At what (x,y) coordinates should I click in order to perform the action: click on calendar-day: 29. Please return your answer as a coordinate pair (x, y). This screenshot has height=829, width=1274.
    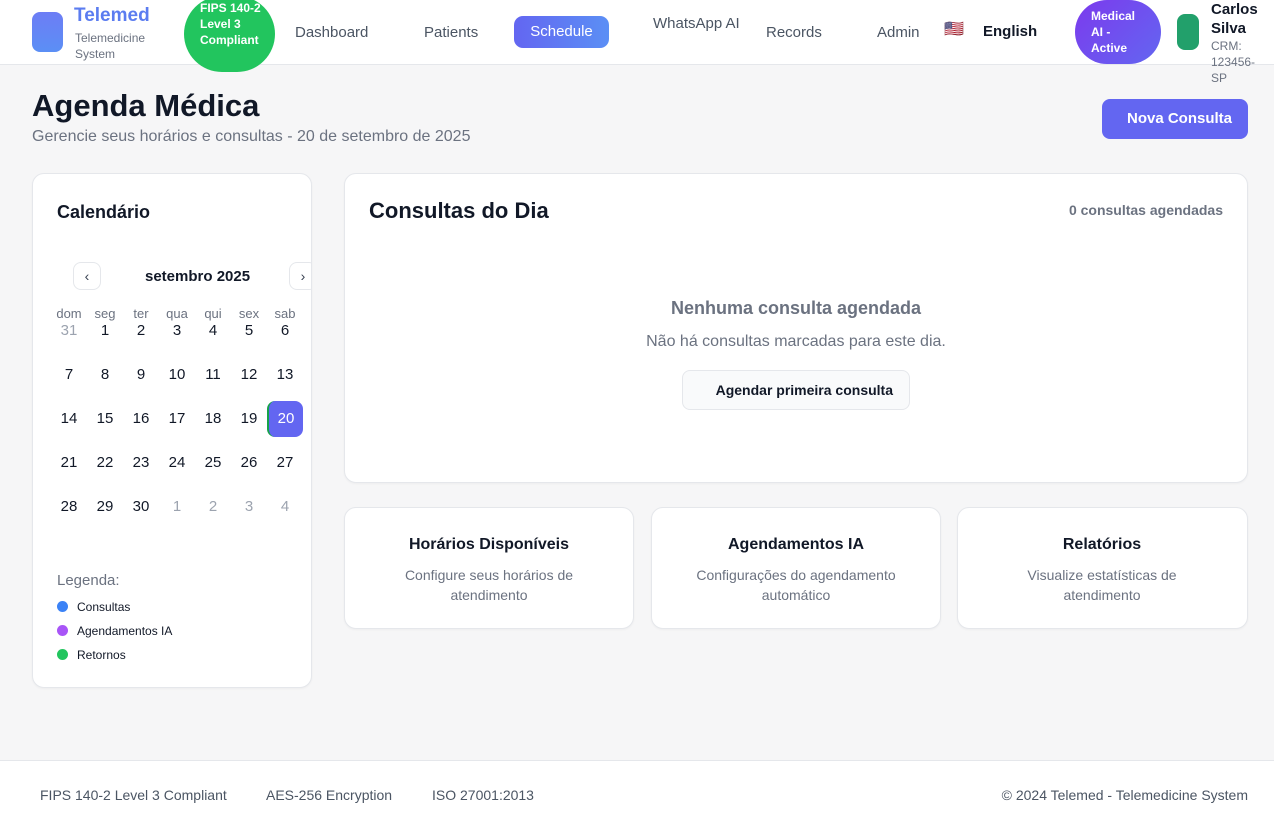
    Looking at the image, I should click on (105, 507).